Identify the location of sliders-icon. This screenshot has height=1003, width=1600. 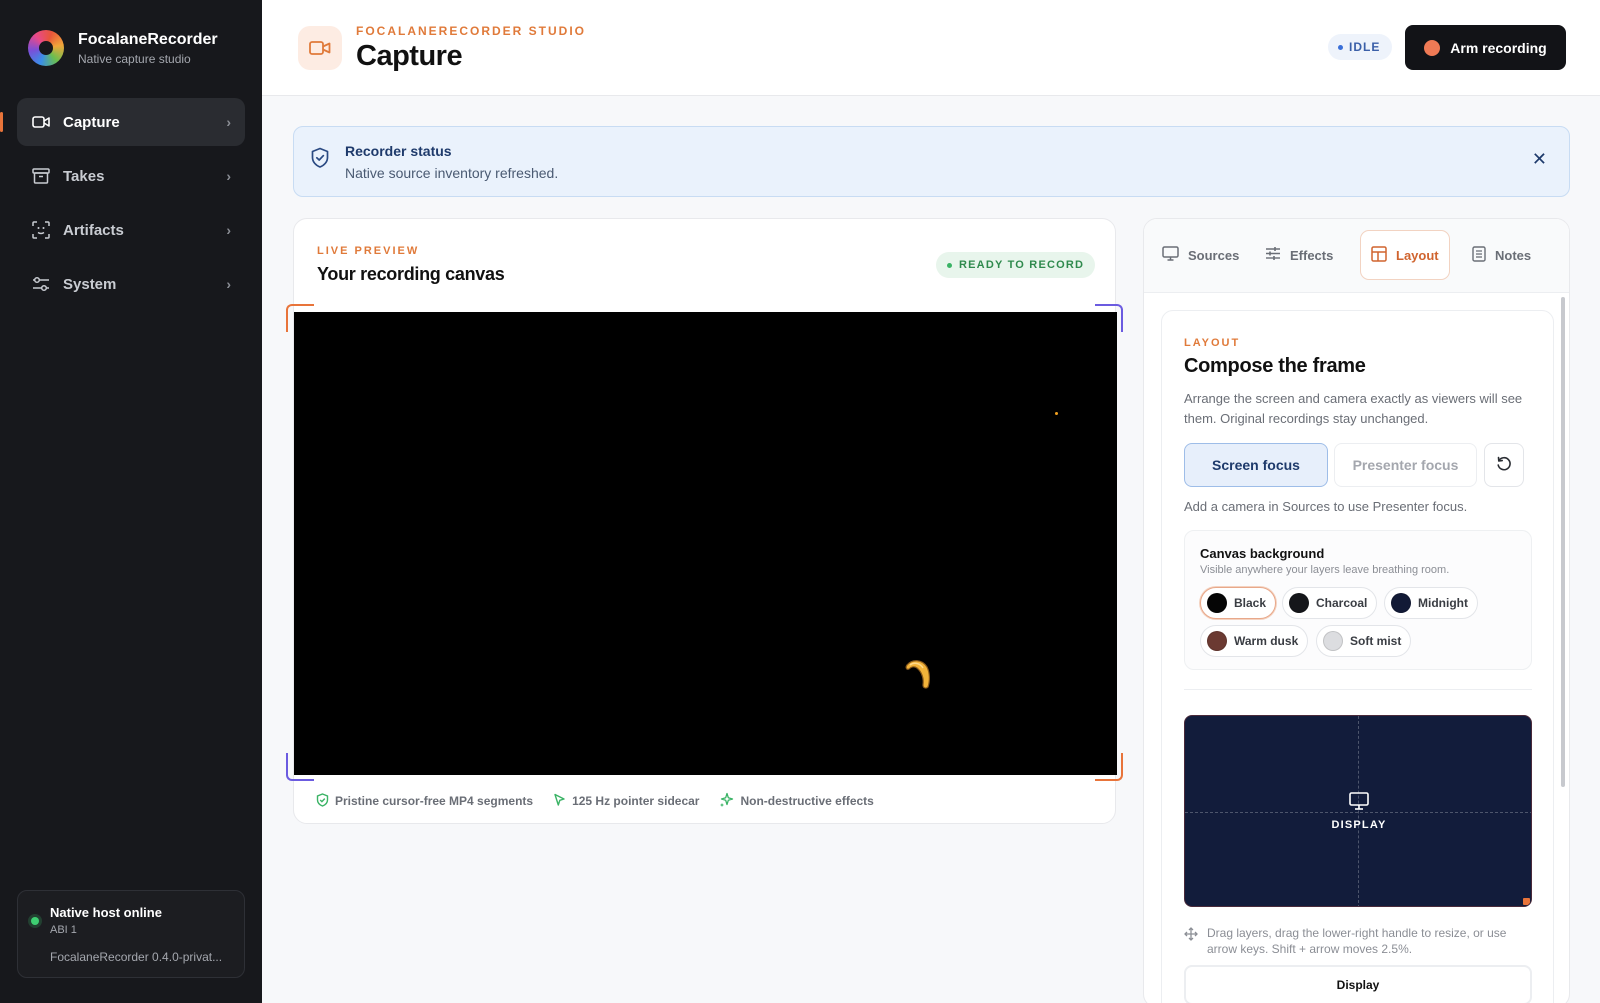
(41, 284).